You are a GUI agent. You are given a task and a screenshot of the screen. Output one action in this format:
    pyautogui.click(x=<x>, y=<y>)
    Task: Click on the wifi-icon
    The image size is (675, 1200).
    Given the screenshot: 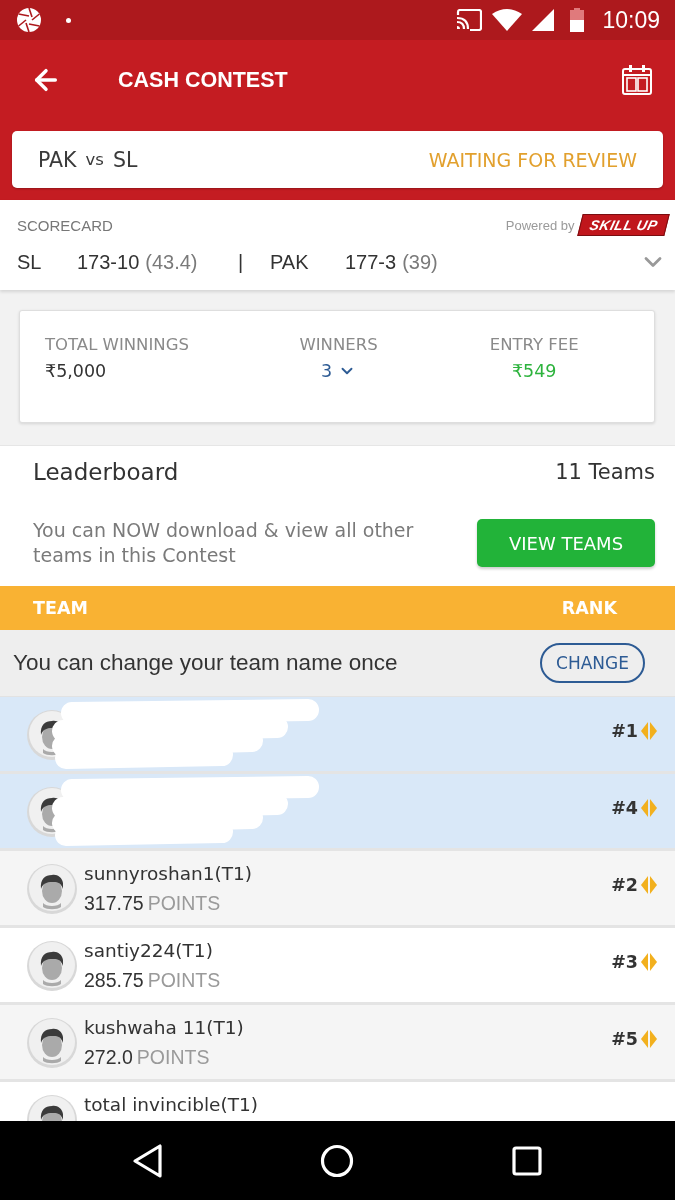 What is the action you would take?
    pyautogui.click(x=507, y=20)
    